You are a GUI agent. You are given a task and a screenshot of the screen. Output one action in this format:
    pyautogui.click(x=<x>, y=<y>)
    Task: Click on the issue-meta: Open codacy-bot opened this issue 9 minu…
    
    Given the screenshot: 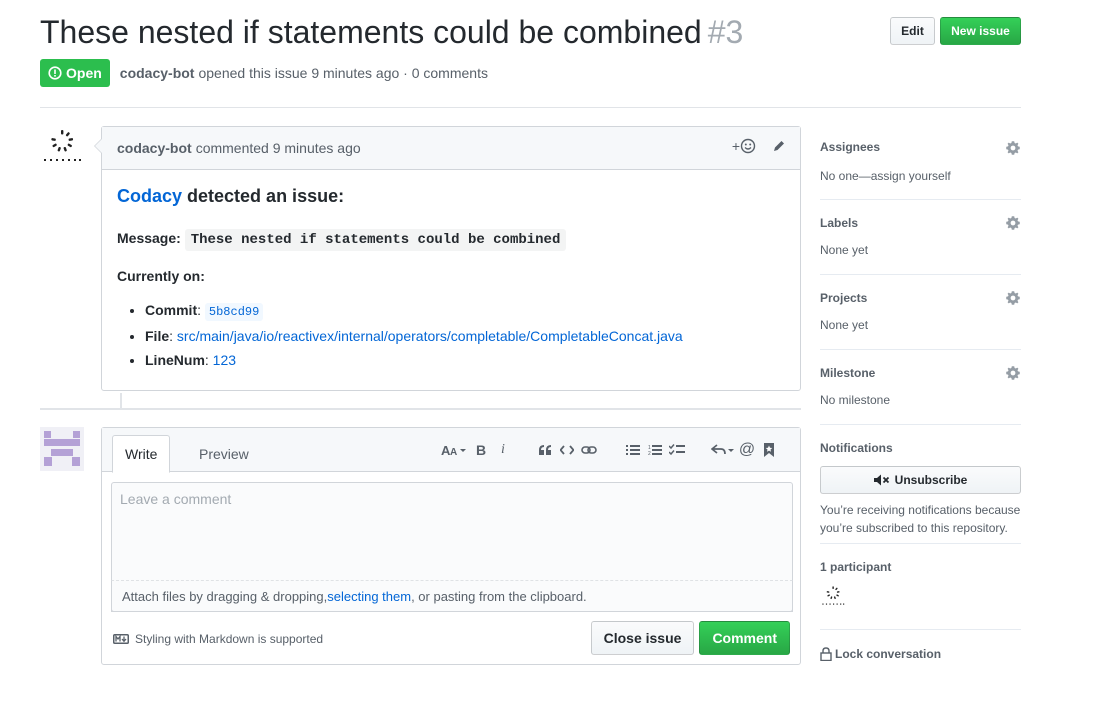 What is the action you would take?
    pyautogui.click(x=264, y=73)
    